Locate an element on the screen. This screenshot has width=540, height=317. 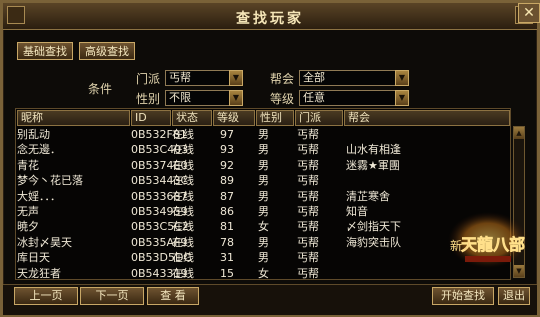
cell-guild: 知音 is located at coordinates (357, 211).